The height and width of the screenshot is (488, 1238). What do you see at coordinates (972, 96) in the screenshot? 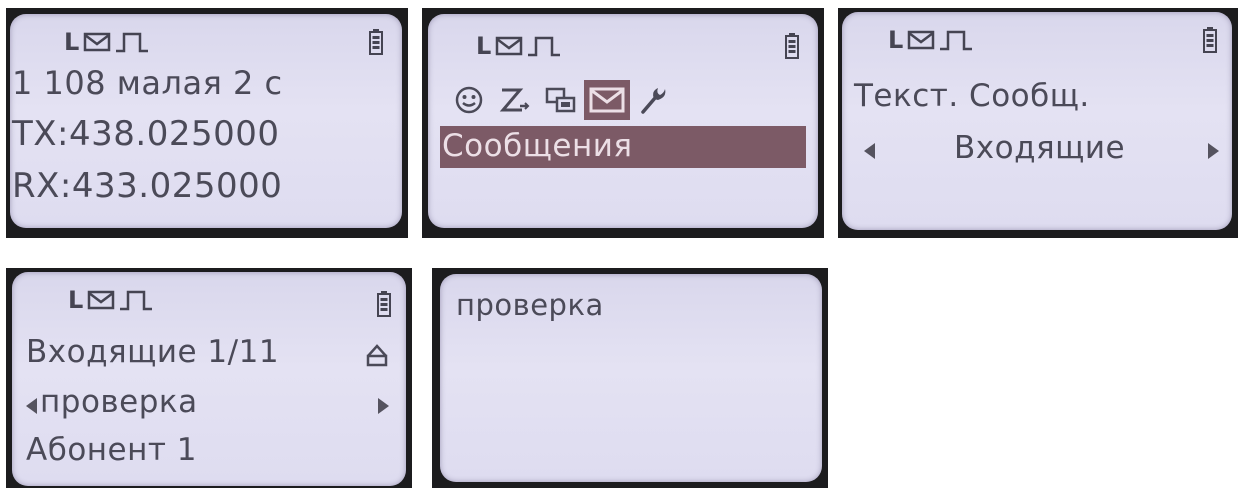
I see `messages-menu-title: Текст. Сообщ.` at bounding box center [972, 96].